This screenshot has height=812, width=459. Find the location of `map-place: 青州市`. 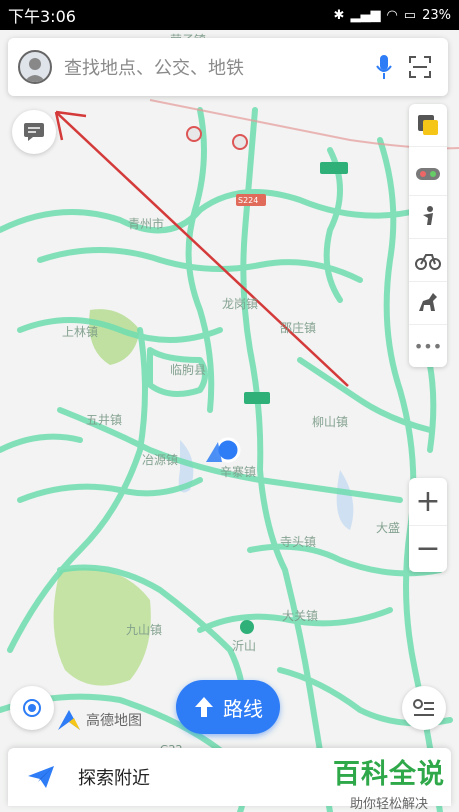

map-place: 青州市 is located at coordinates (146, 223).